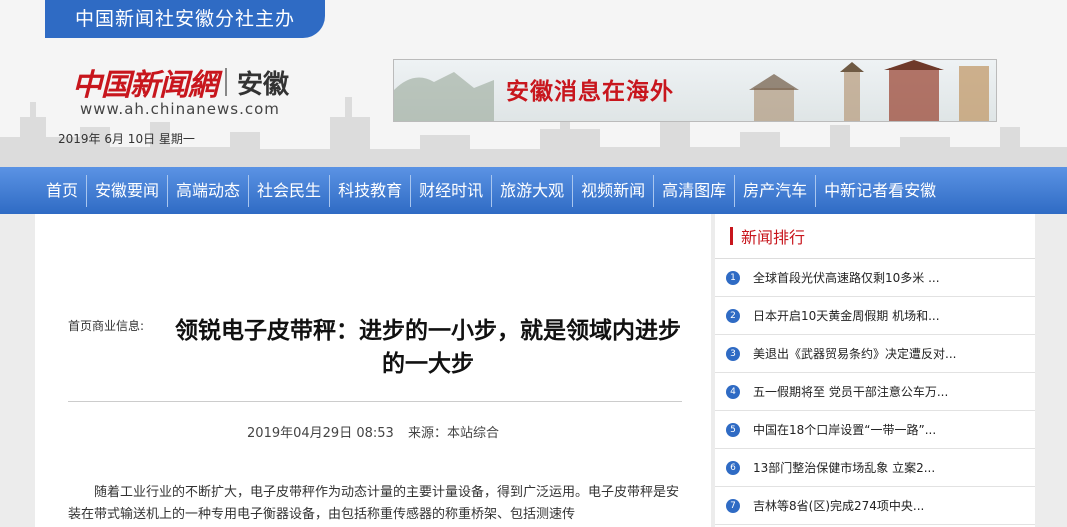 This screenshot has height=527, width=1067. I want to click on nav-item-travel: 旅游大观, so click(532, 190).